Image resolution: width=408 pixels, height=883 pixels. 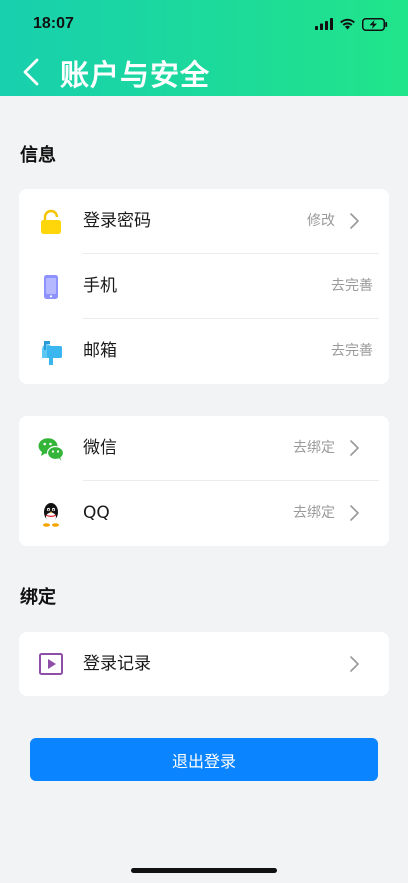 I want to click on back-arrow-icon, so click(x=31, y=72).